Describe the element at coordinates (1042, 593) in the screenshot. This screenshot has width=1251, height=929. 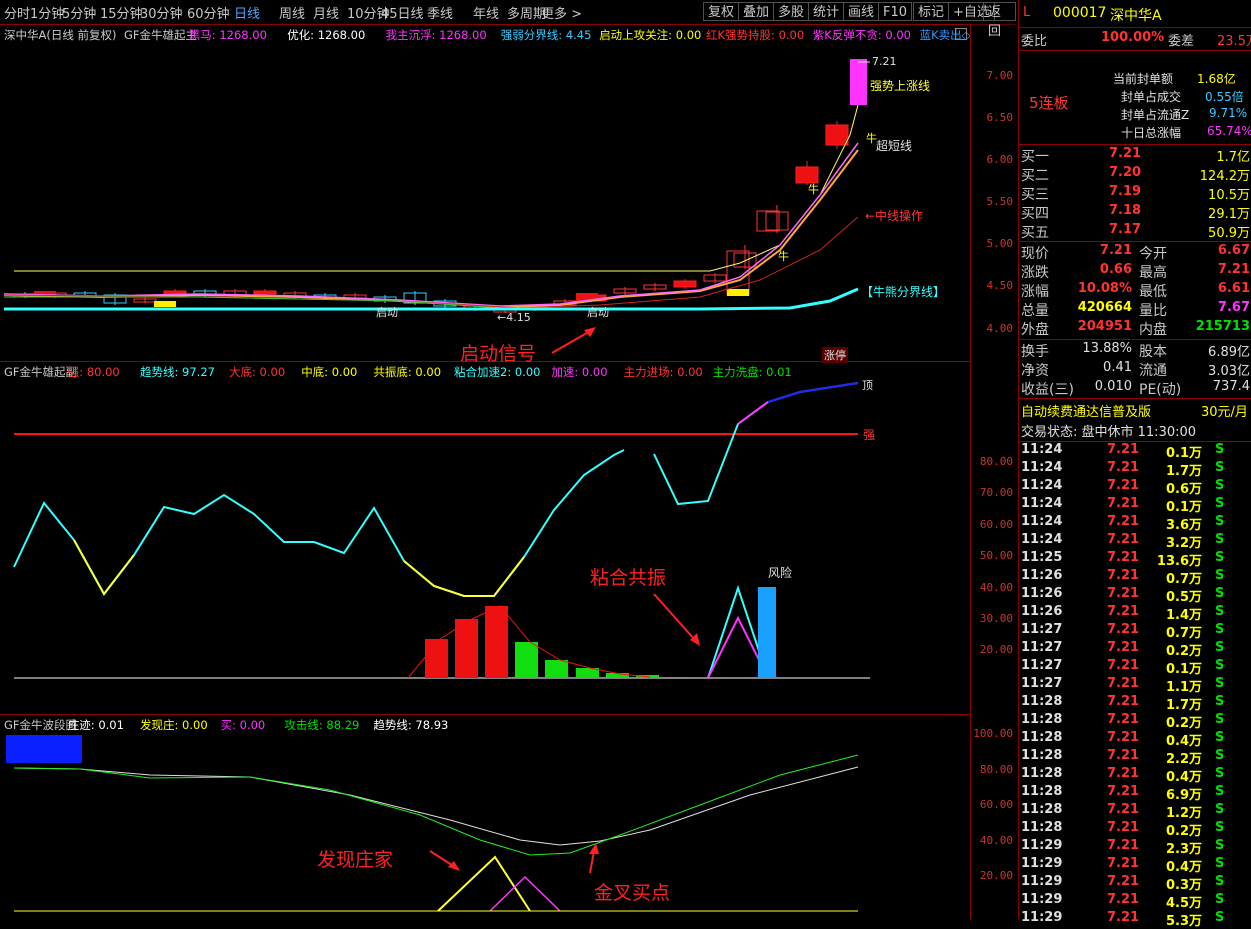
I see `tick-time: 11:26` at that location.